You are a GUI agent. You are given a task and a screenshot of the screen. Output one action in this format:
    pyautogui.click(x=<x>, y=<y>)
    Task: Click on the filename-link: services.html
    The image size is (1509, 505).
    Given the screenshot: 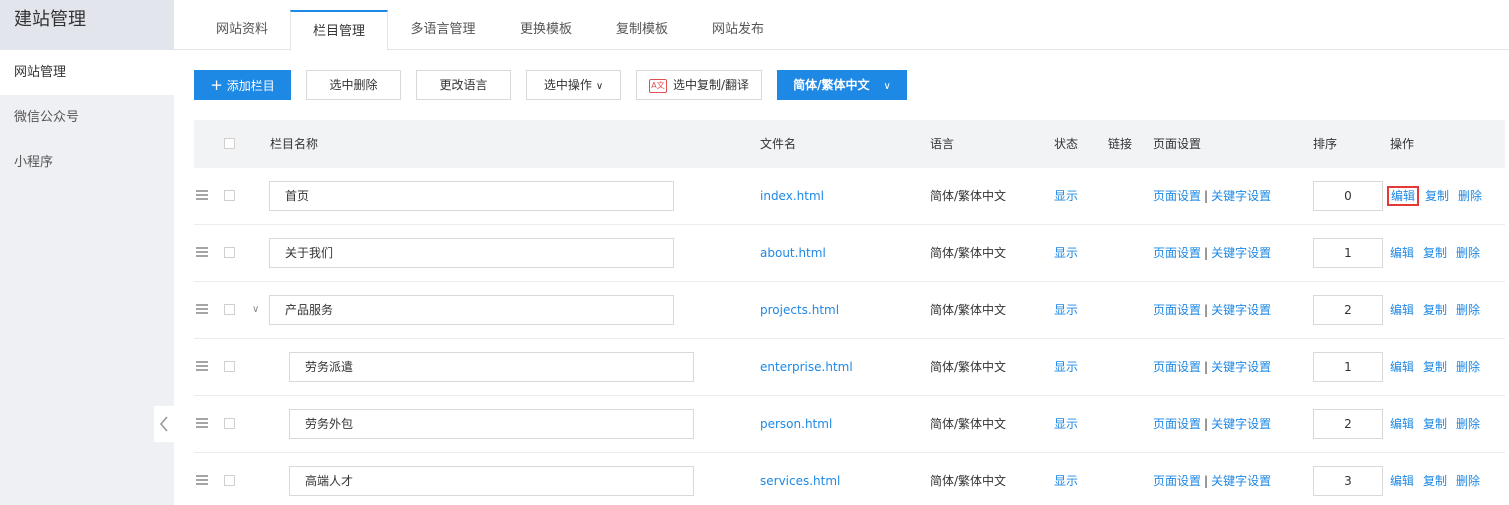 What is the action you would take?
    pyautogui.click(x=800, y=479)
    